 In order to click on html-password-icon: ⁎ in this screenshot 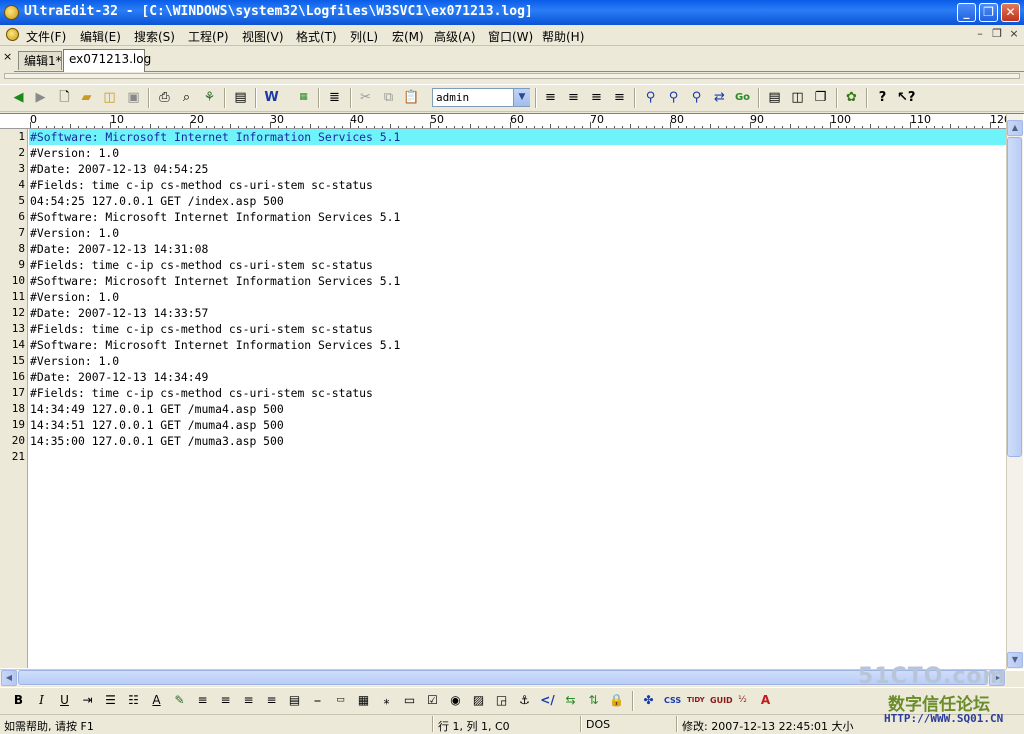, I will do `click(386, 700)`.